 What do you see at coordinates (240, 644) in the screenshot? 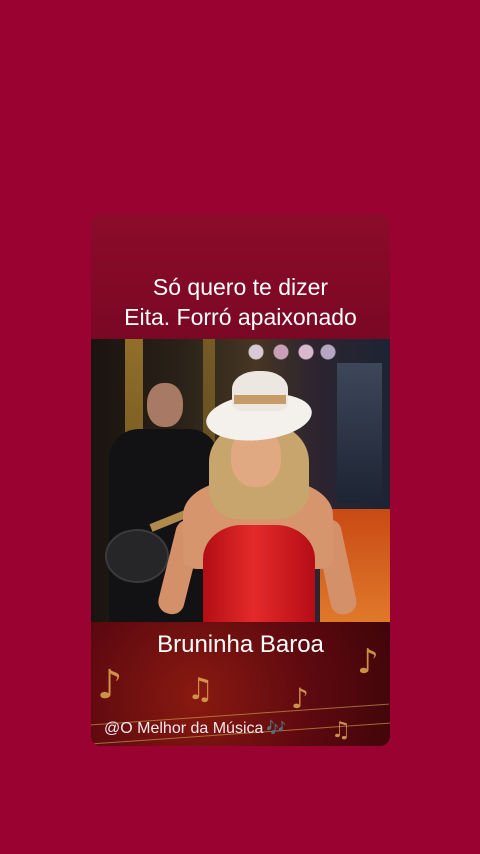
I see `artist-name: Bruninha Baroa` at bounding box center [240, 644].